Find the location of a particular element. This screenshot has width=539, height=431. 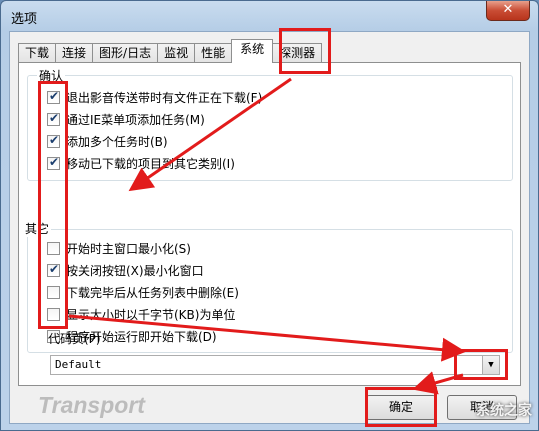

checkbox-label: 移动已下载的项目到其它类别(I) is located at coordinates (150, 163).